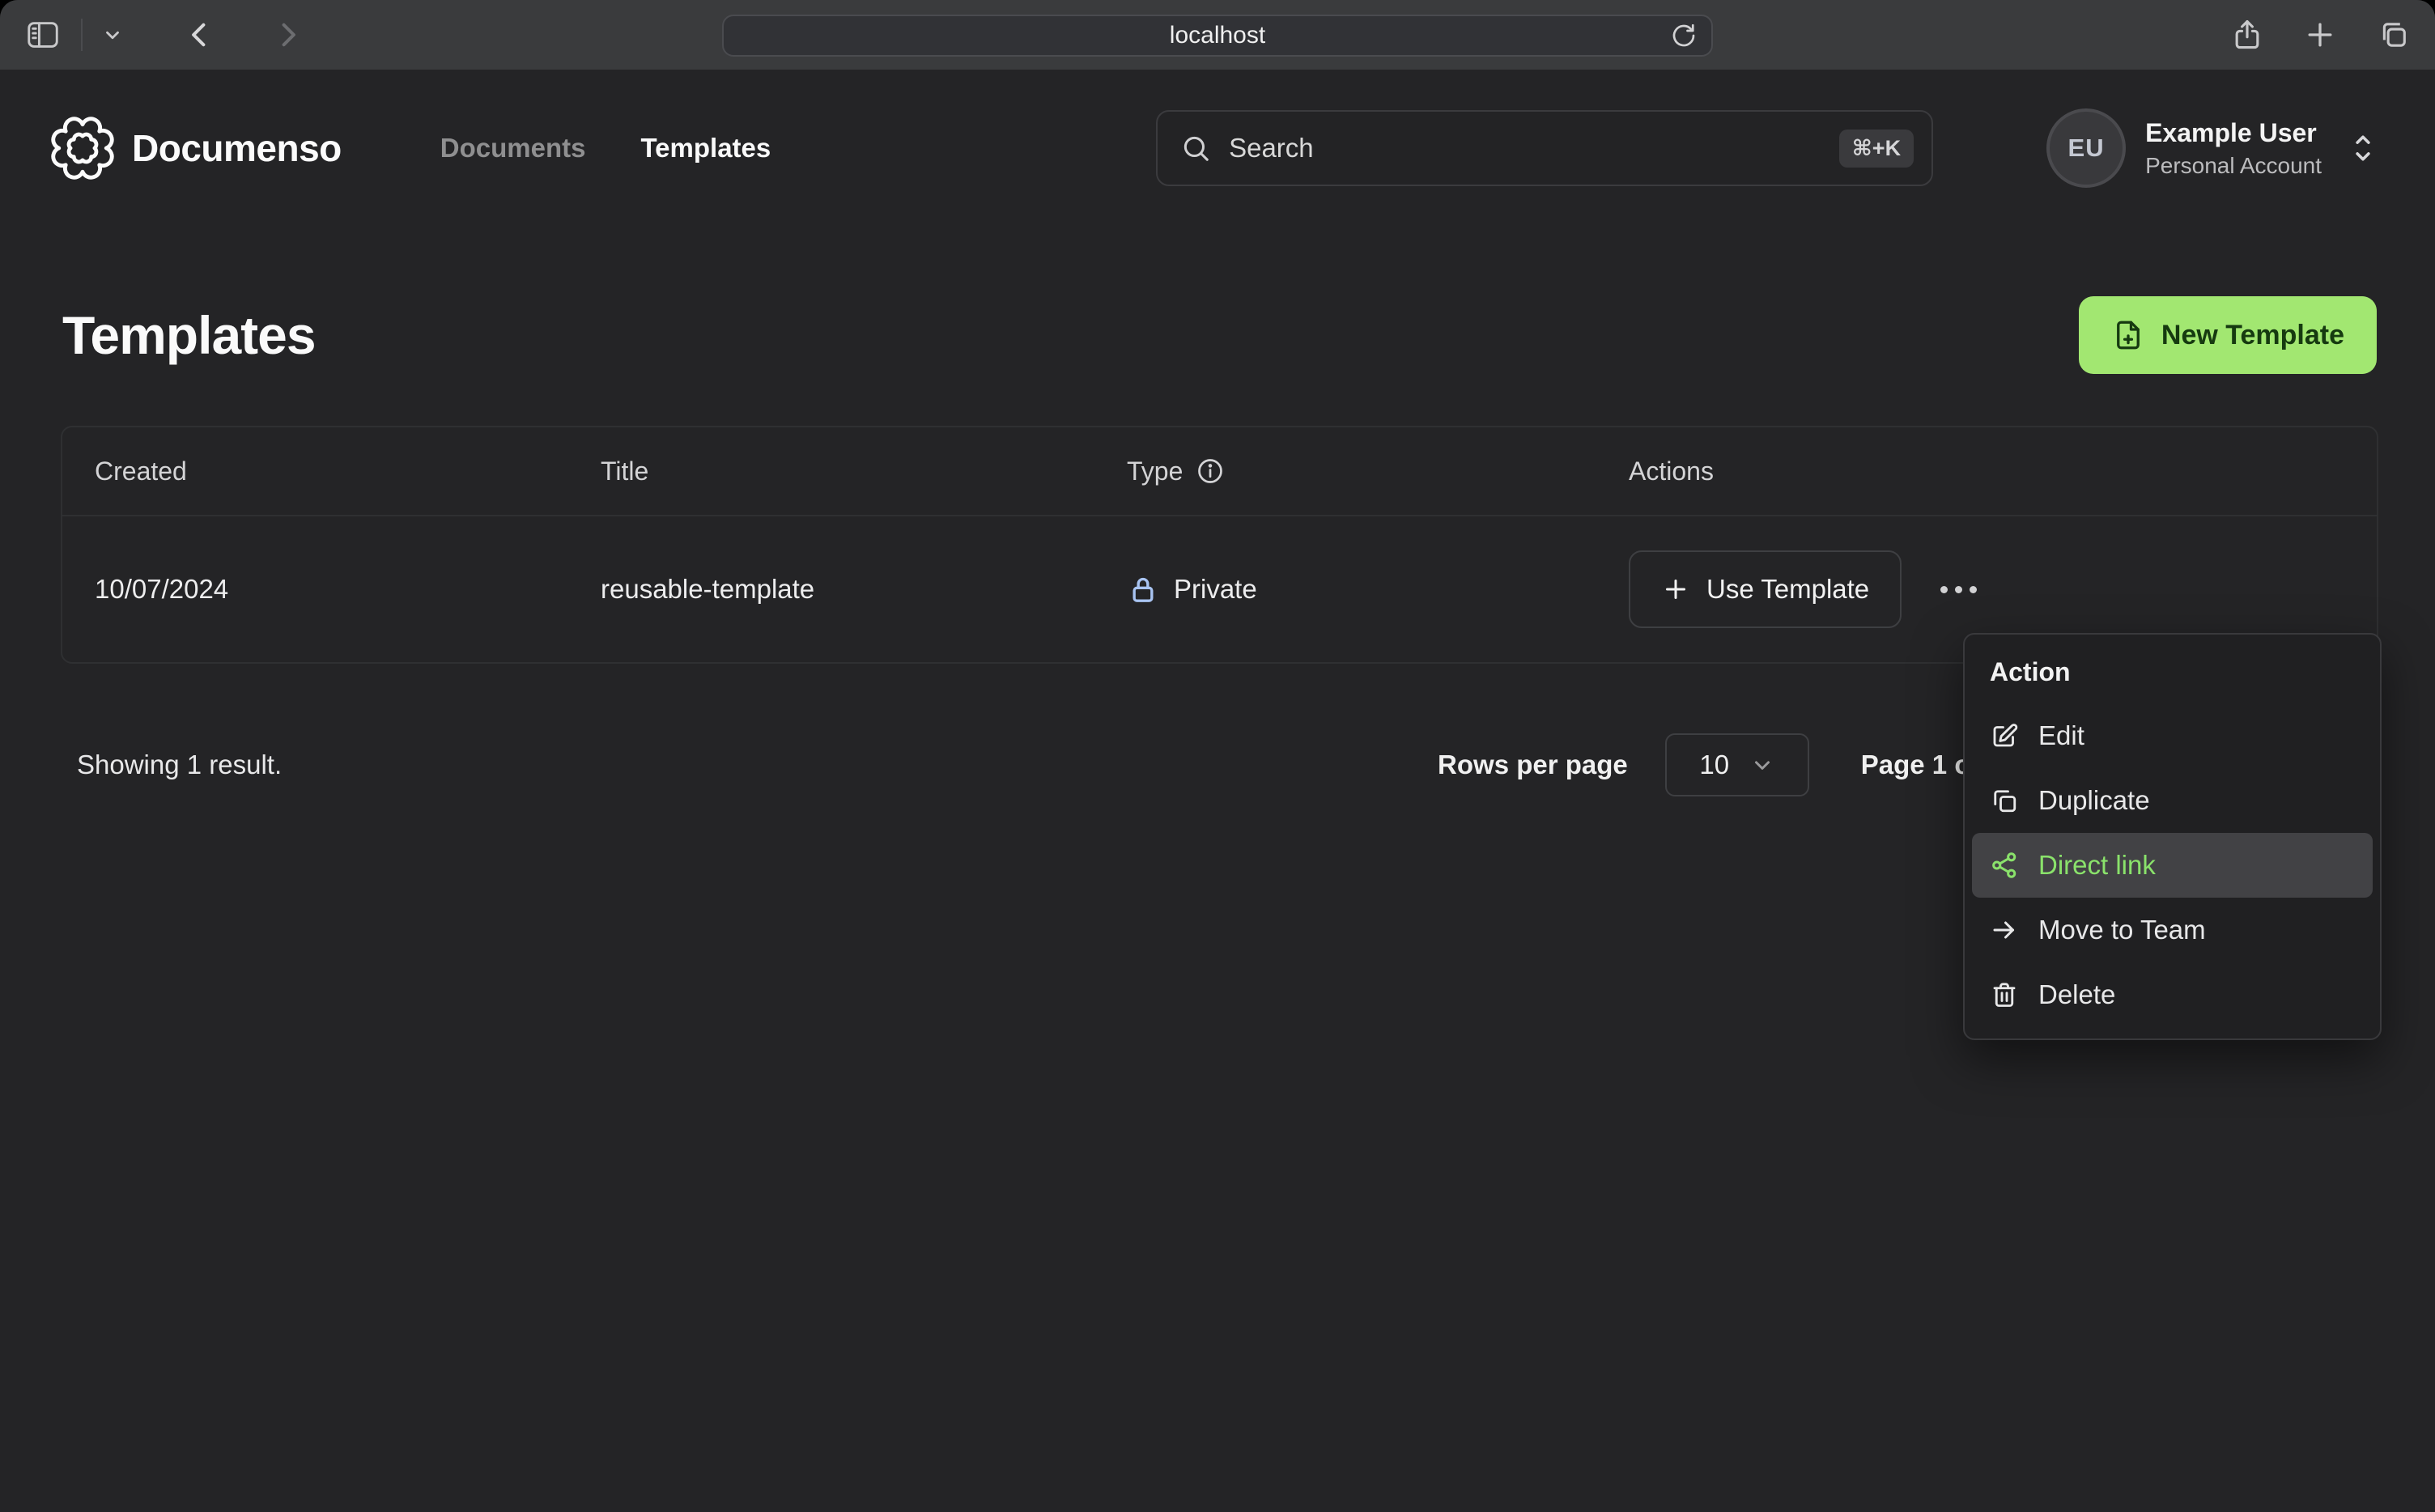  I want to click on share-icon, so click(2247, 35).